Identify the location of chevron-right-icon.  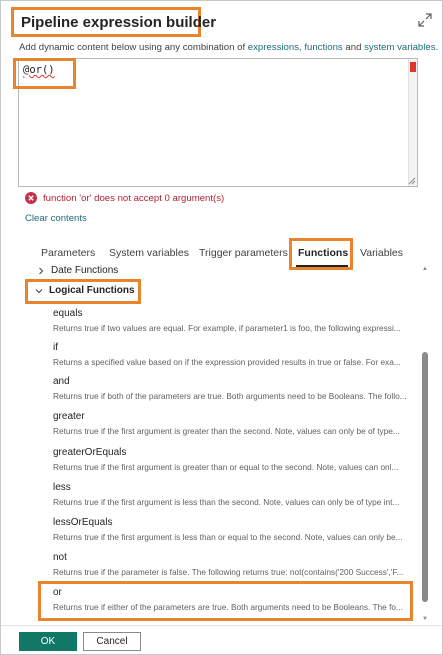
(41, 270).